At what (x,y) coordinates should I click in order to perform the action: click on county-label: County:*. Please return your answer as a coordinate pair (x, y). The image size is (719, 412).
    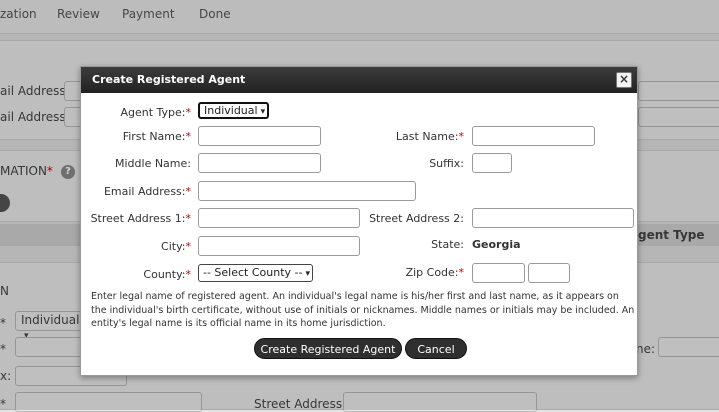
    Looking at the image, I should click on (167, 274).